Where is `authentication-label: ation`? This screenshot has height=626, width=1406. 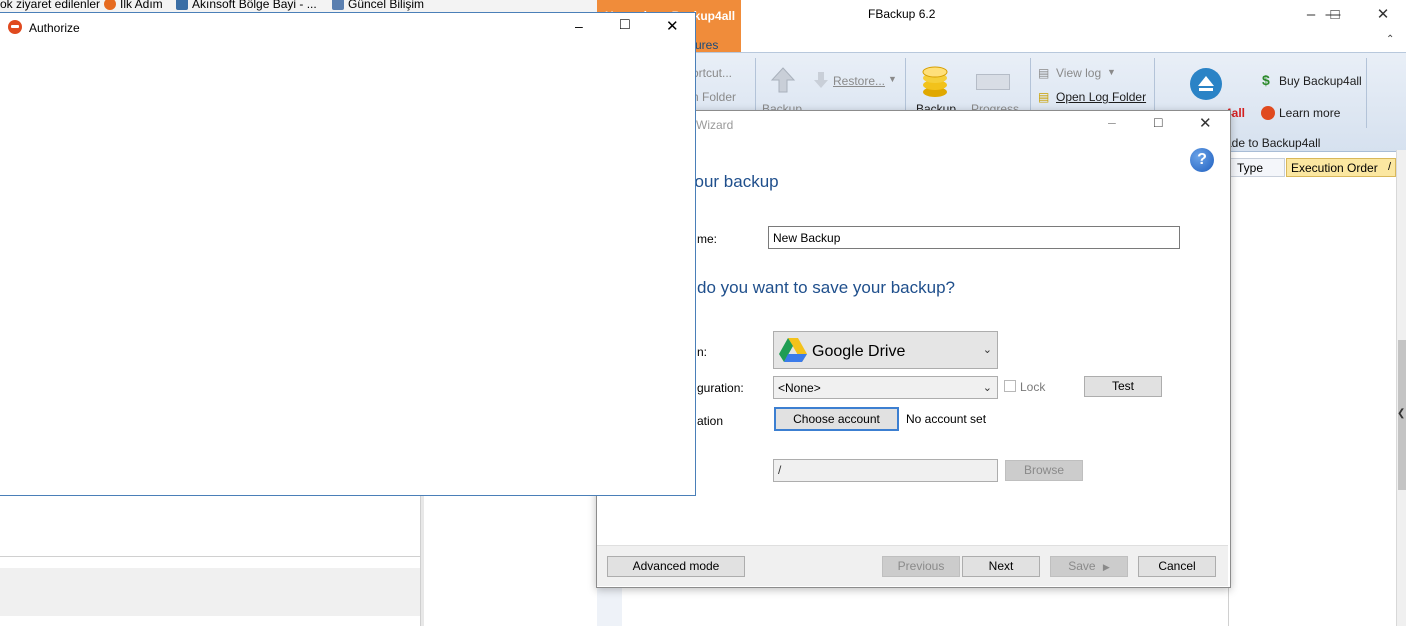
authentication-label: ation is located at coordinates (710, 421).